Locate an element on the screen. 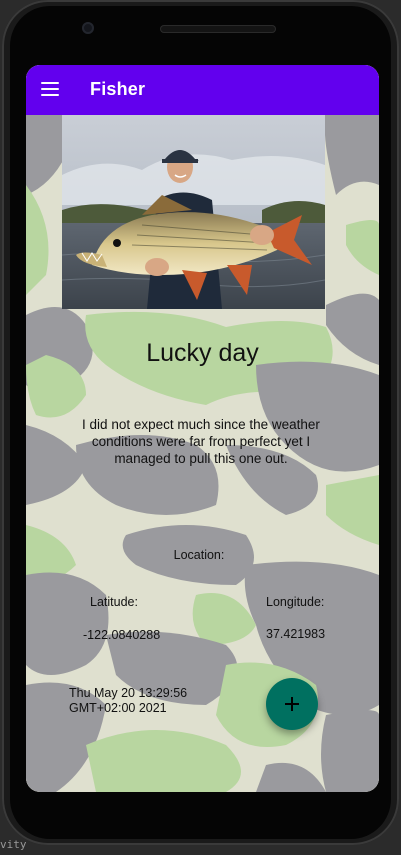 The image size is (401, 855). location-label: Location: is located at coordinates (199, 555).